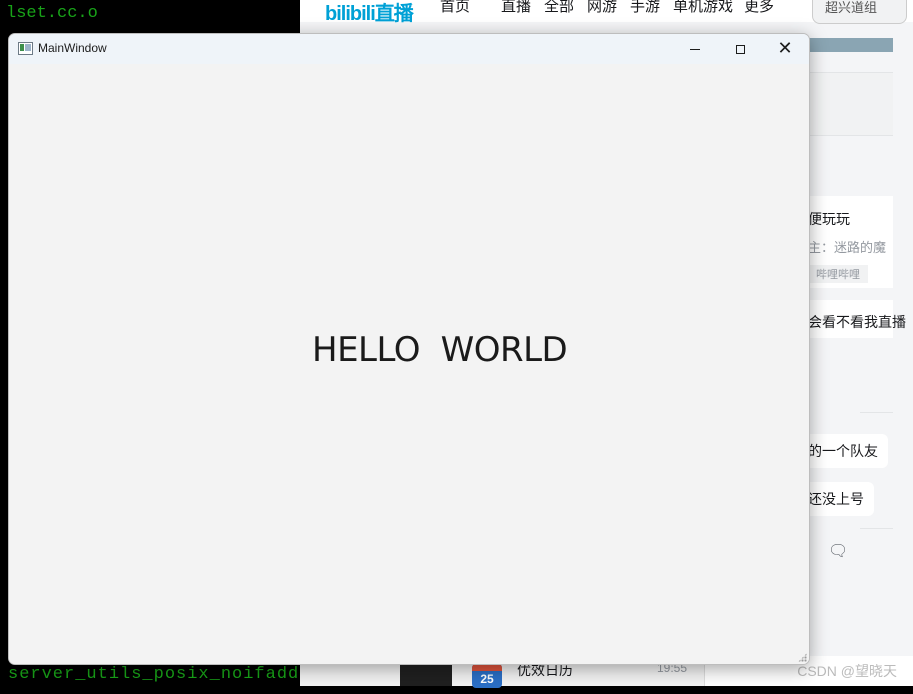 The image size is (913, 694). What do you see at coordinates (455, 8) in the screenshot?
I see `nav-item-home: 首页` at bounding box center [455, 8].